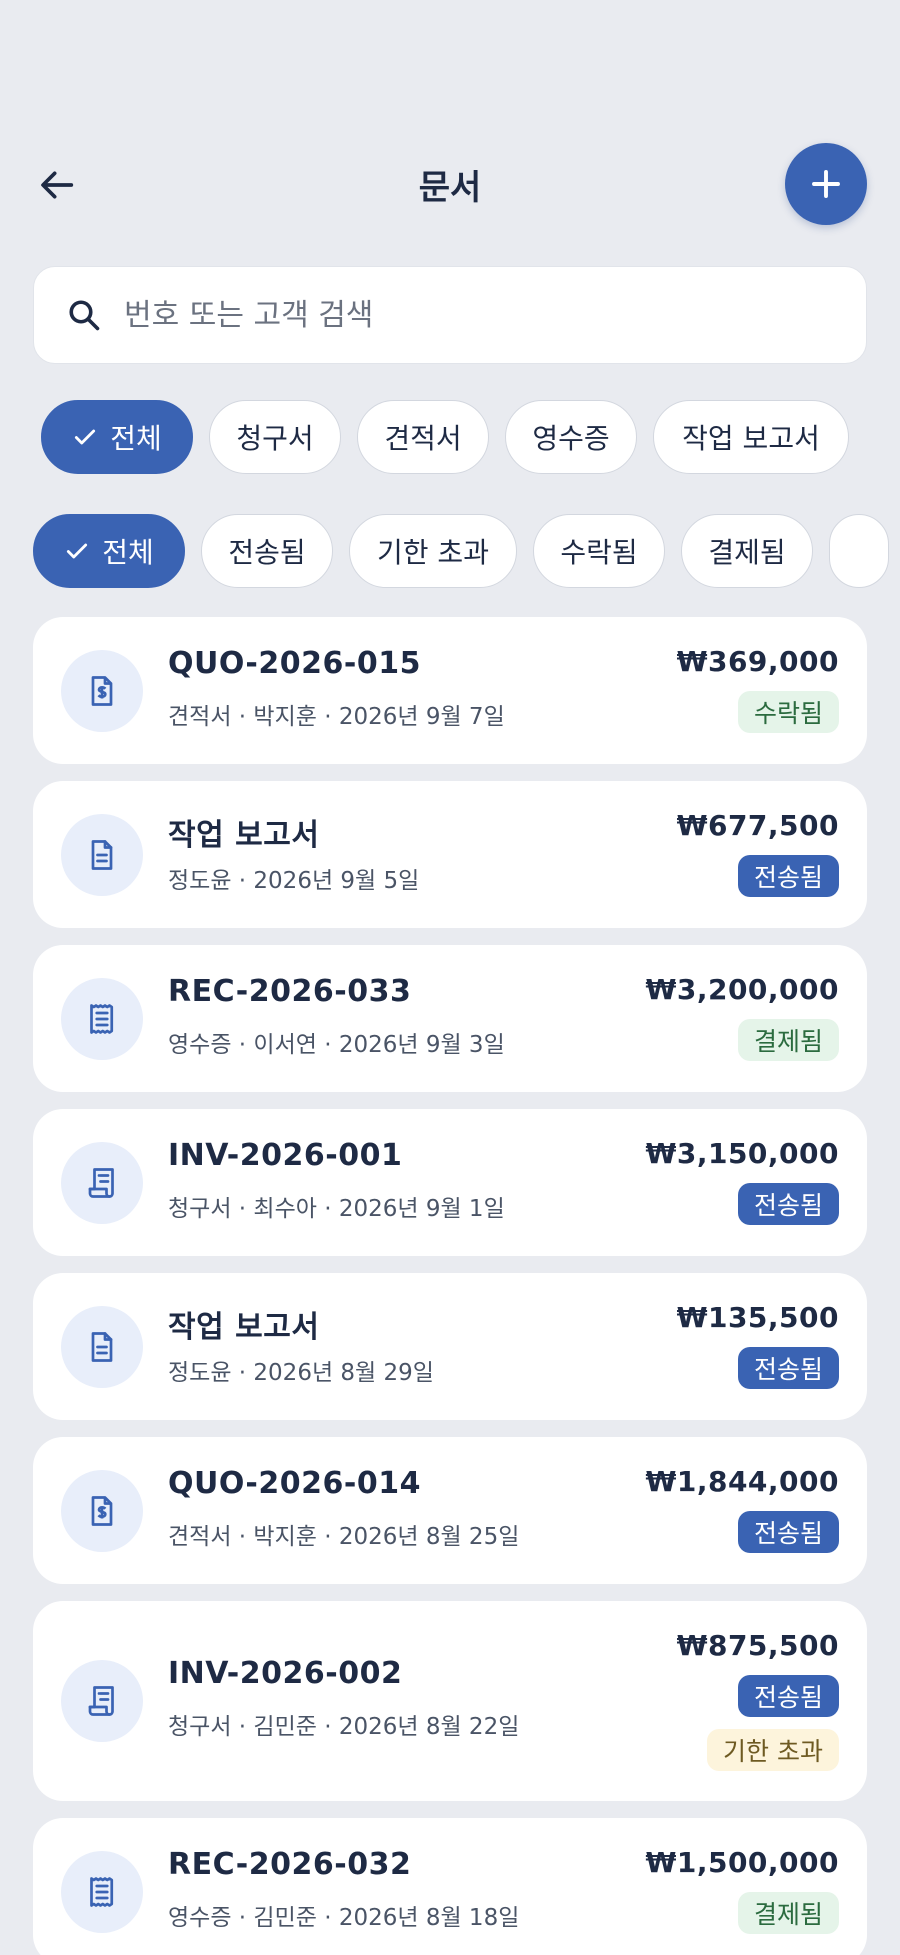 The image size is (900, 1955). What do you see at coordinates (742, 989) in the screenshot?
I see `document-amount: ₩3,200,000` at bounding box center [742, 989].